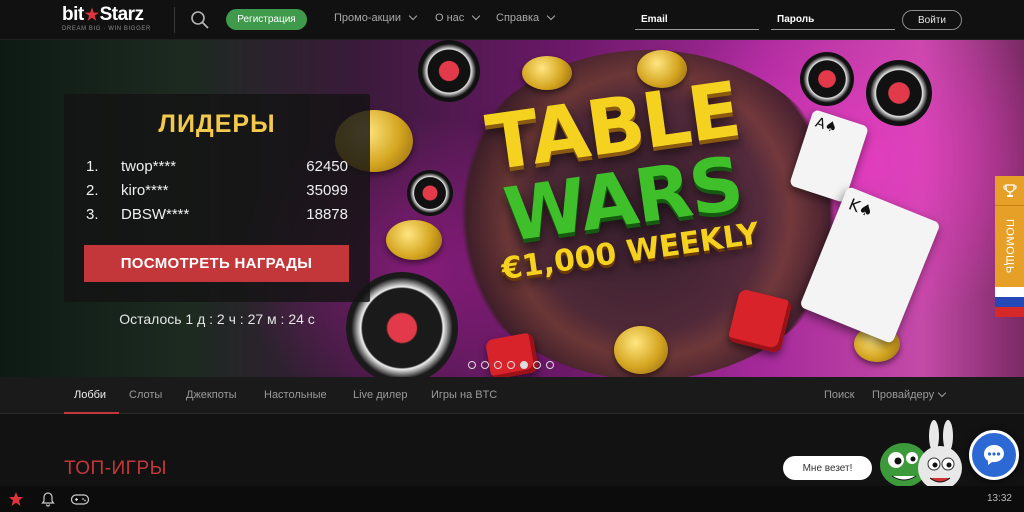  I want to click on countdown-timer: Осталось 1 д : 2 ч : 27 м : 24 с, so click(217, 319).